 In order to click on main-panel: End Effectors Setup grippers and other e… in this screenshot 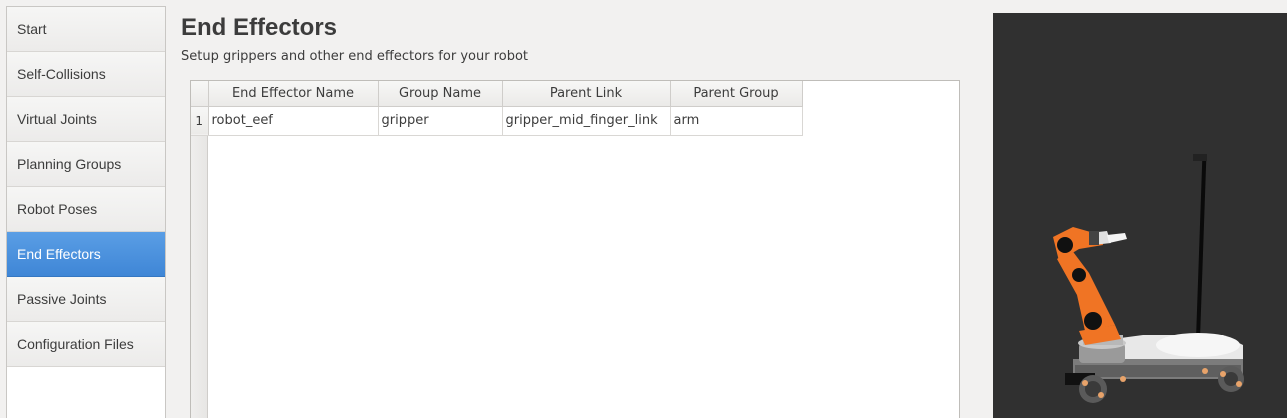, I will do `click(571, 38)`.